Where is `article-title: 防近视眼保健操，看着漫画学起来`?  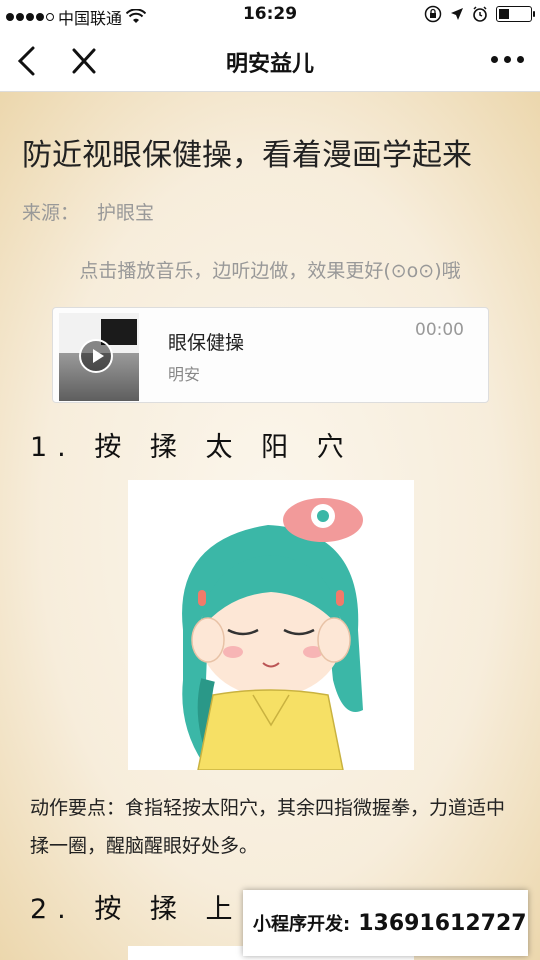
article-title: 防近视眼保健操，看着漫画学起来 is located at coordinates (247, 155).